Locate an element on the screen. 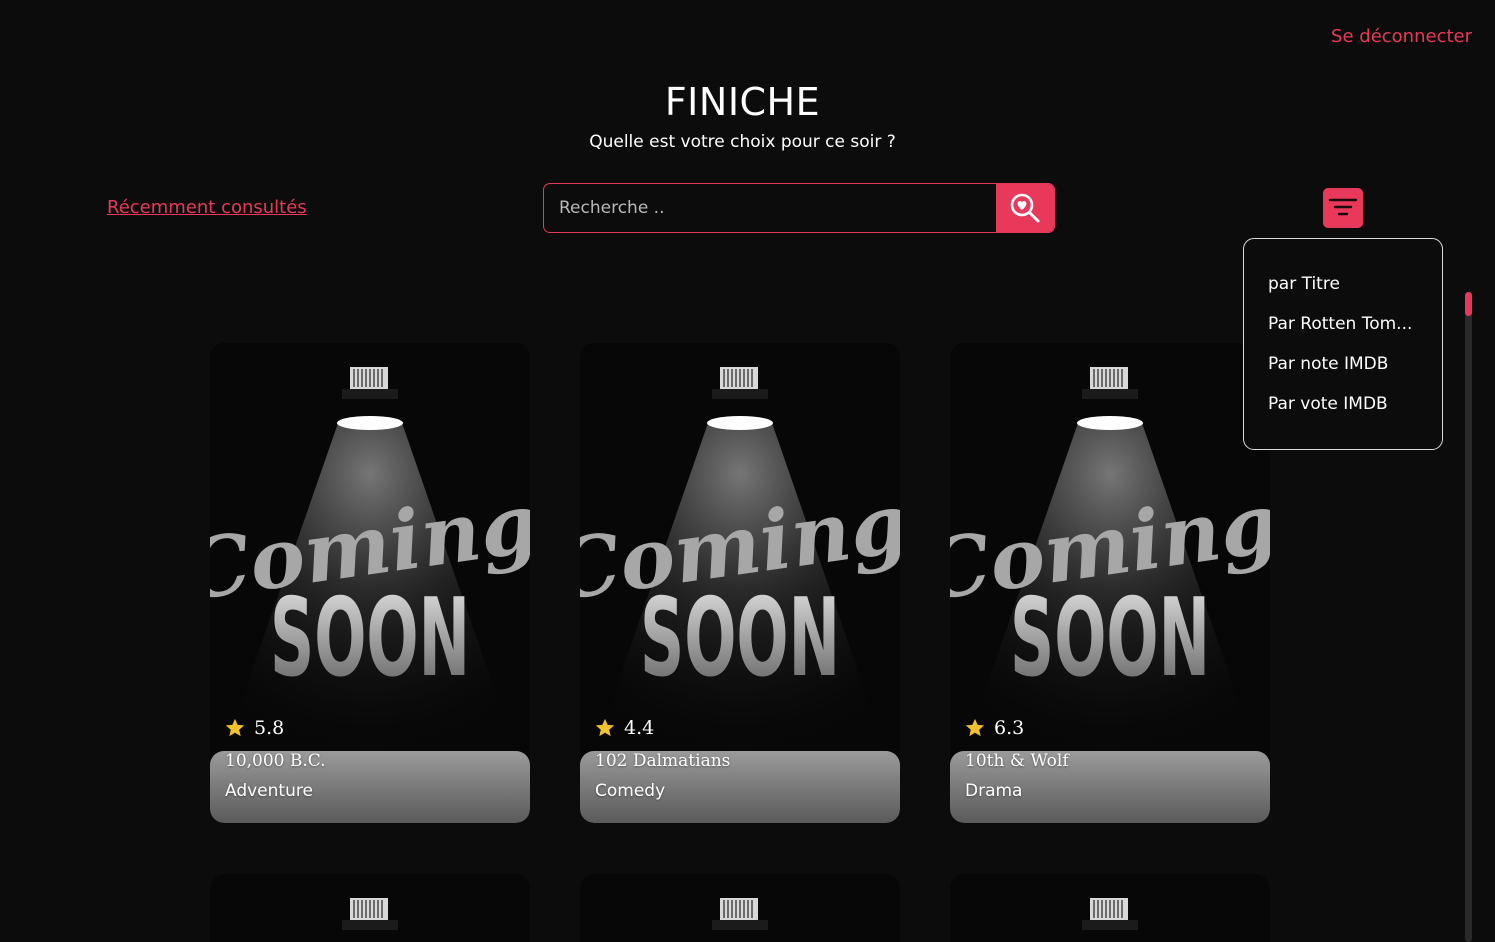 The width and height of the screenshot is (1495, 942). rating: 6.3 is located at coordinates (994, 728).